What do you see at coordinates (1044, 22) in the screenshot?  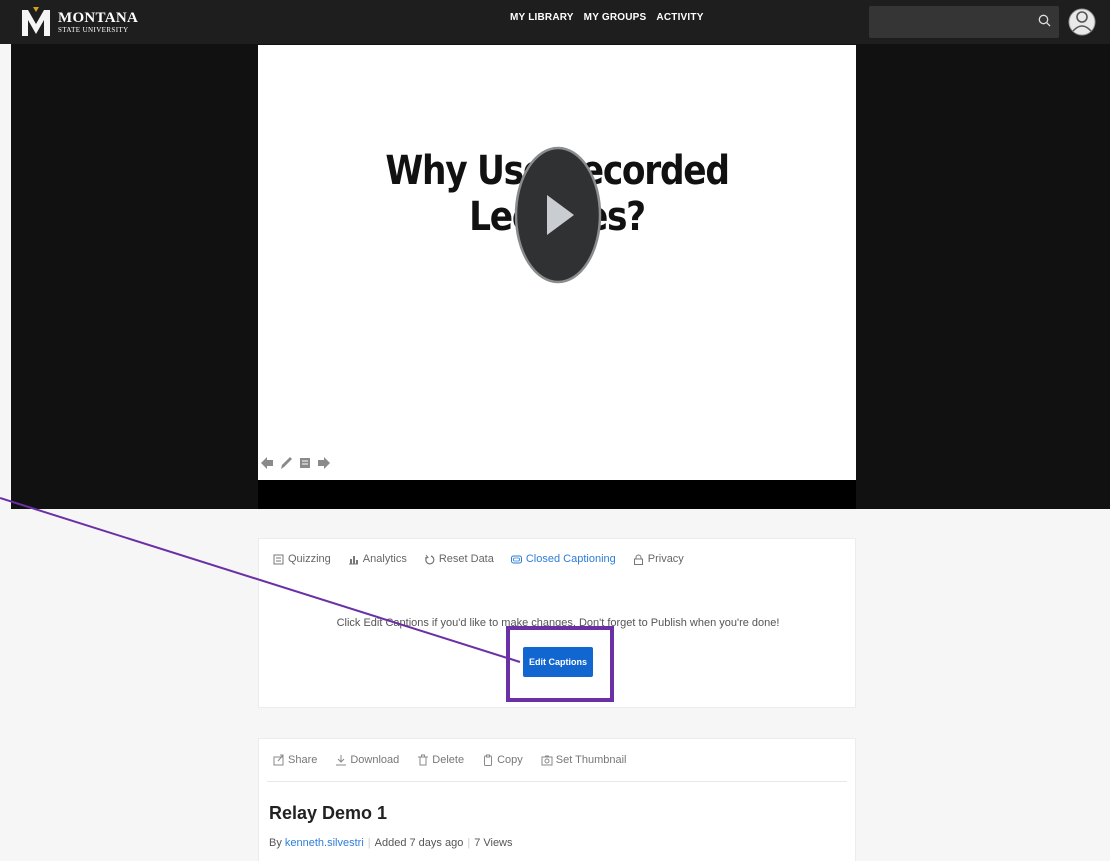 I see `search-icon` at bounding box center [1044, 22].